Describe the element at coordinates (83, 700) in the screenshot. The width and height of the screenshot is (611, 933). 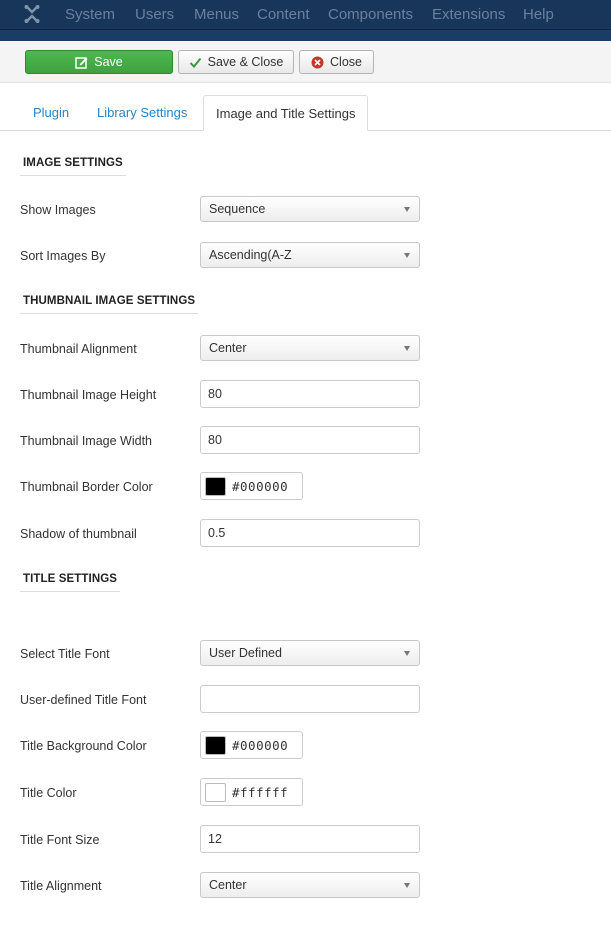
I see `user-defined-font-label: User-defined Title Font` at that location.